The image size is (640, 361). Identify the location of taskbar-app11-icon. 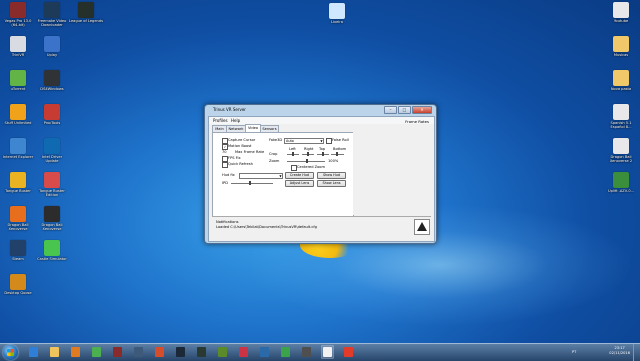
(243, 352).